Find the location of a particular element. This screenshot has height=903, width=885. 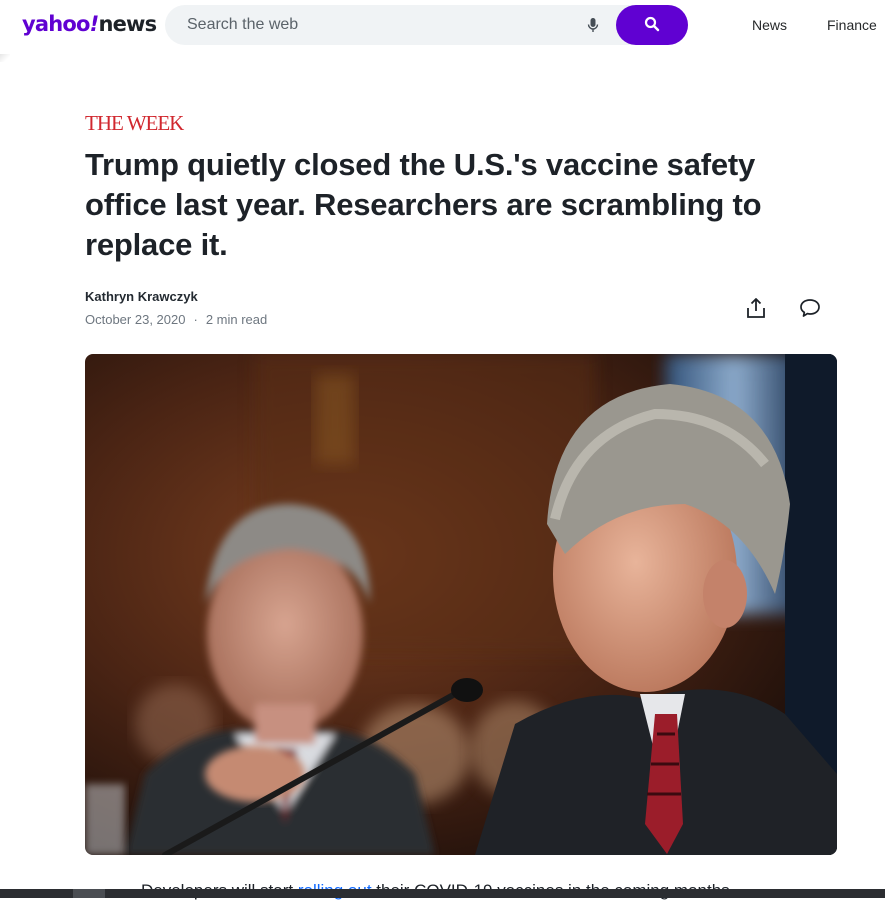

top-header: yahoo!news News Finance is located at coordinates (442, 27).